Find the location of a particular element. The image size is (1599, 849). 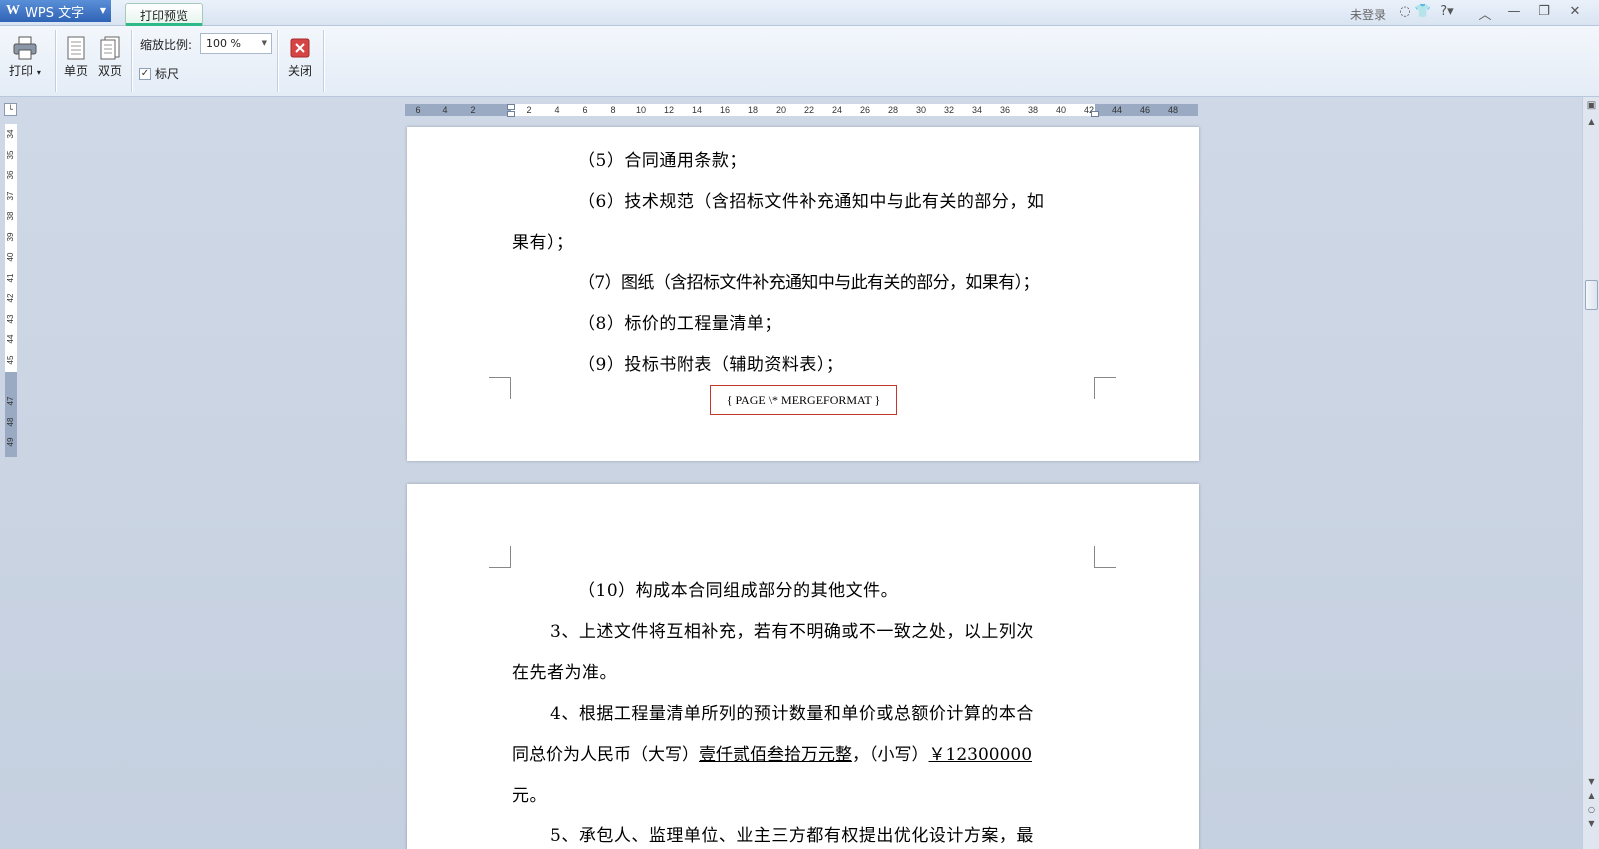

zoom-value: 100 % is located at coordinates (223, 43).